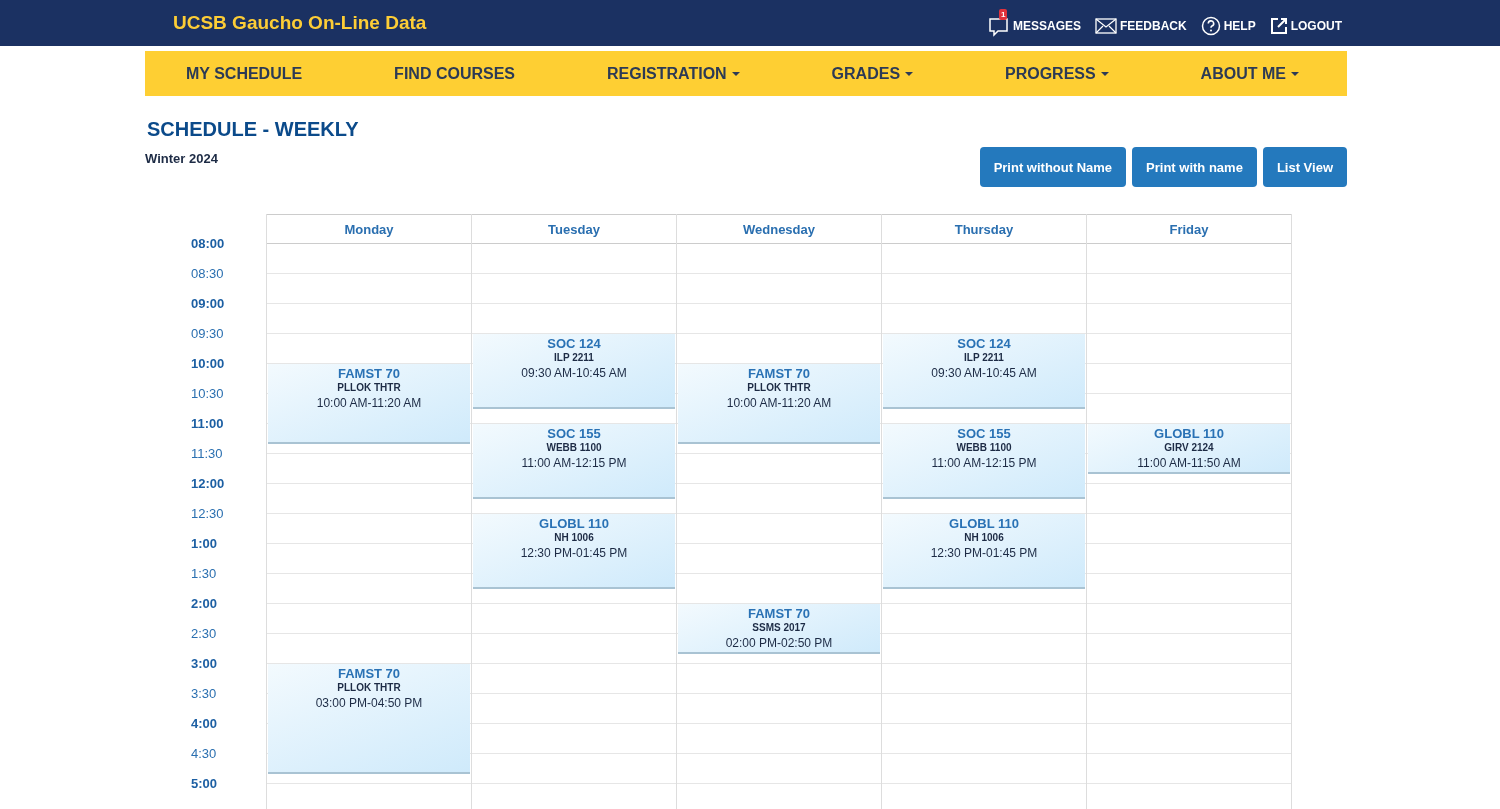  What do you see at coordinates (1228, 23) in the screenshot?
I see `header-link: HELP` at bounding box center [1228, 23].